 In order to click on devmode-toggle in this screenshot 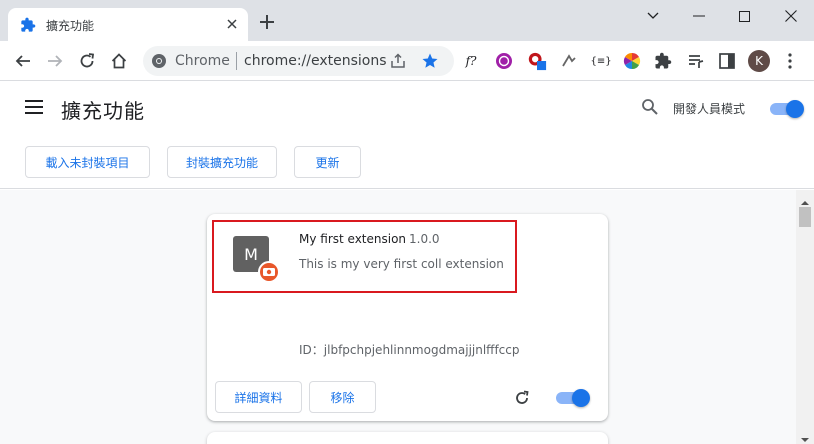, I will do `click(787, 109)`.